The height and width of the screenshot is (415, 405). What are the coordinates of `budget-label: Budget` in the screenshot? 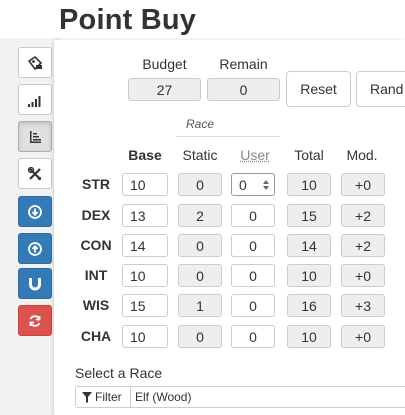 It's located at (164, 64).